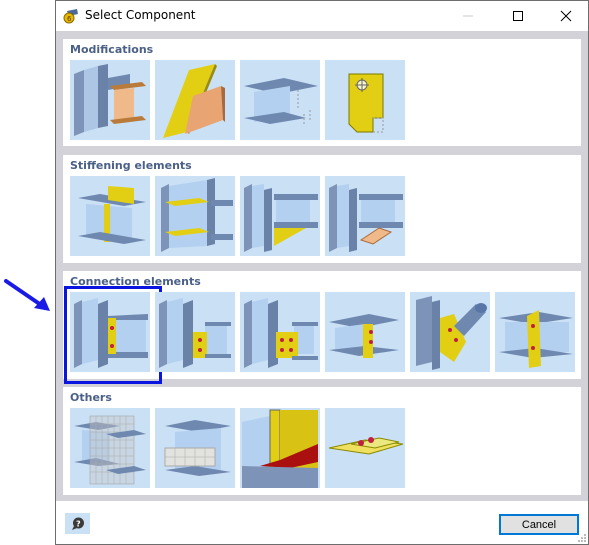 This screenshot has height=545, width=589. I want to click on app-icon: 6, so click(70, 16).